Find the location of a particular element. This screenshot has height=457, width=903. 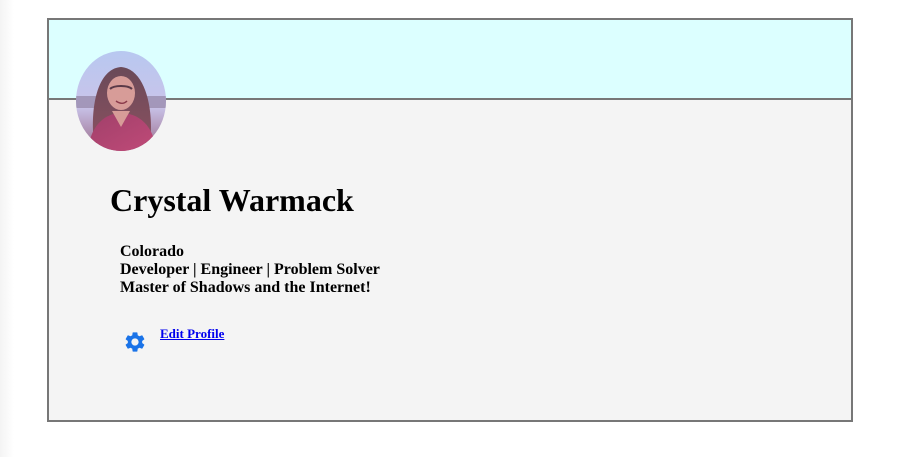

page-edge-shade is located at coordinates (7, 228).